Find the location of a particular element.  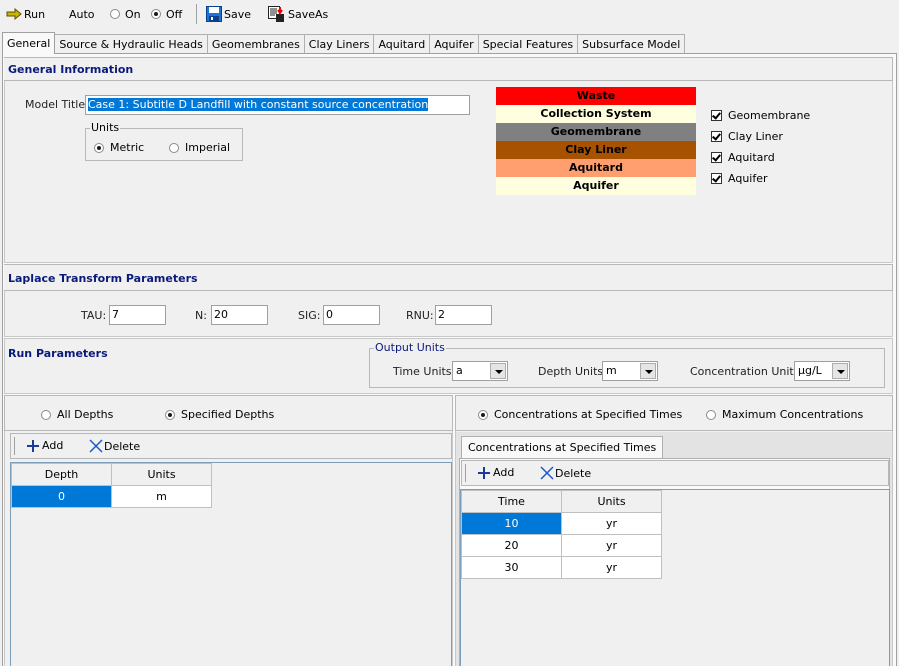

units-cell: m is located at coordinates (161, 496).